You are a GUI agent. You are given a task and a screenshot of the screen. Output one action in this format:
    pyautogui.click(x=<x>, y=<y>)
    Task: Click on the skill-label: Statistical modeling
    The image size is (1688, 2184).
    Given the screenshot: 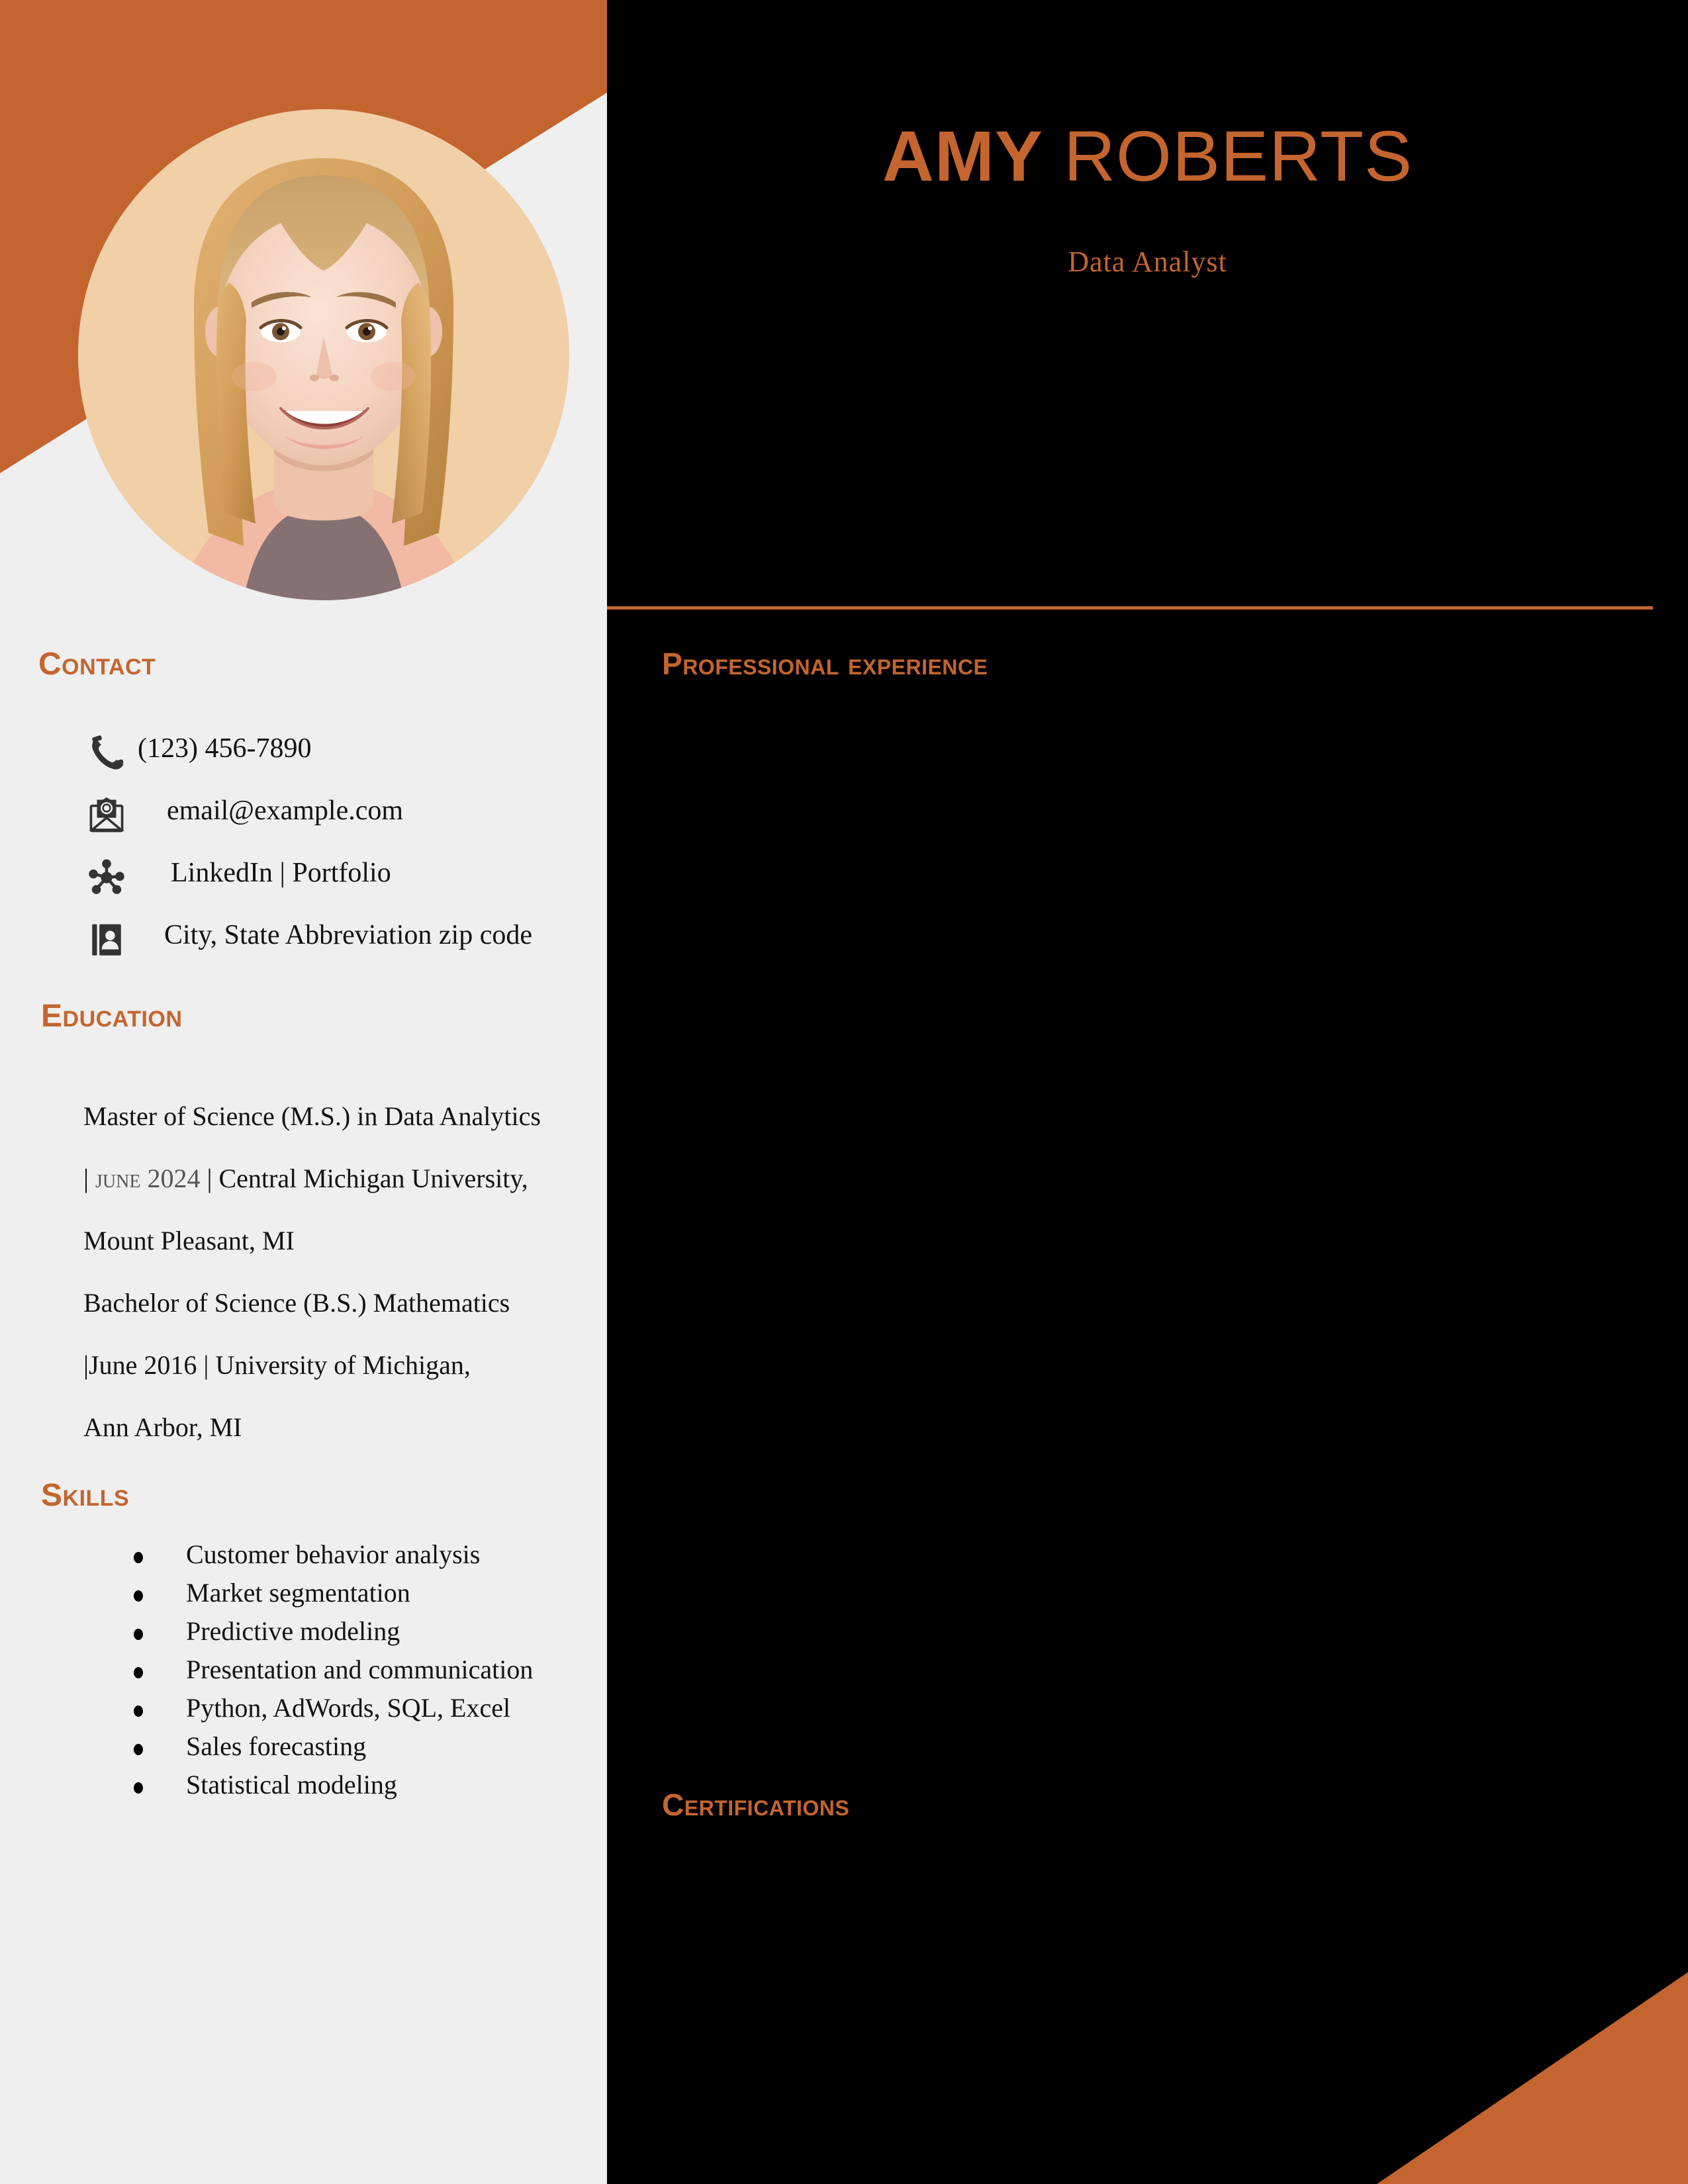 What is the action you would take?
    pyautogui.click(x=291, y=1784)
    